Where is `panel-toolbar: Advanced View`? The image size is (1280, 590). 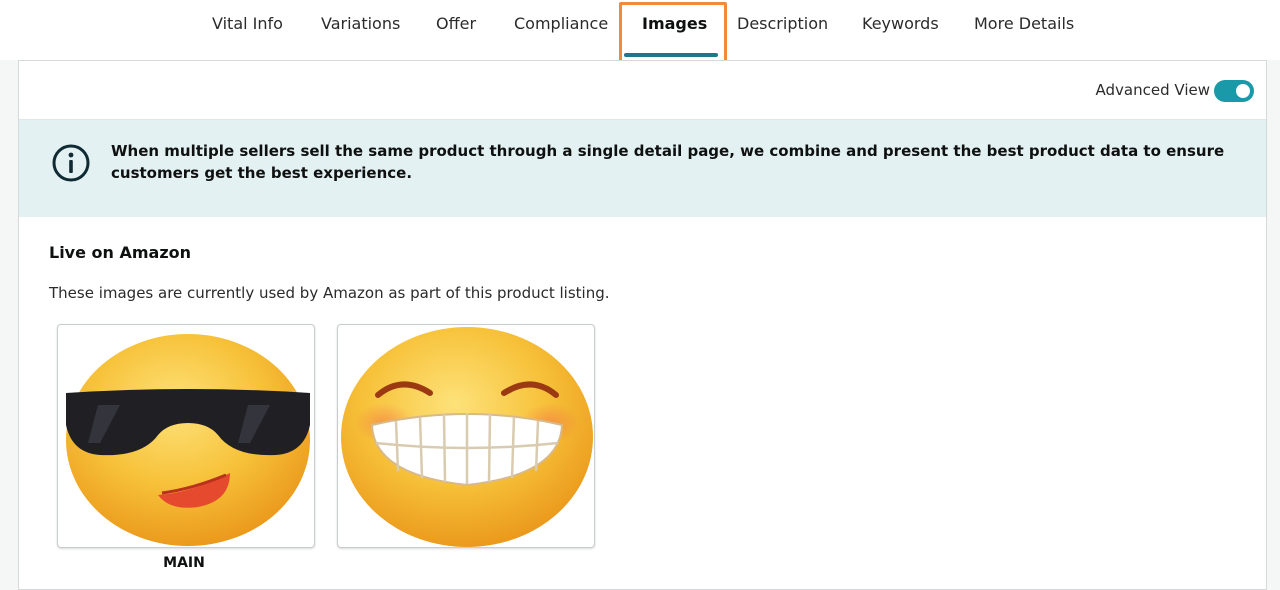 panel-toolbar: Advanced View is located at coordinates (642, 90).